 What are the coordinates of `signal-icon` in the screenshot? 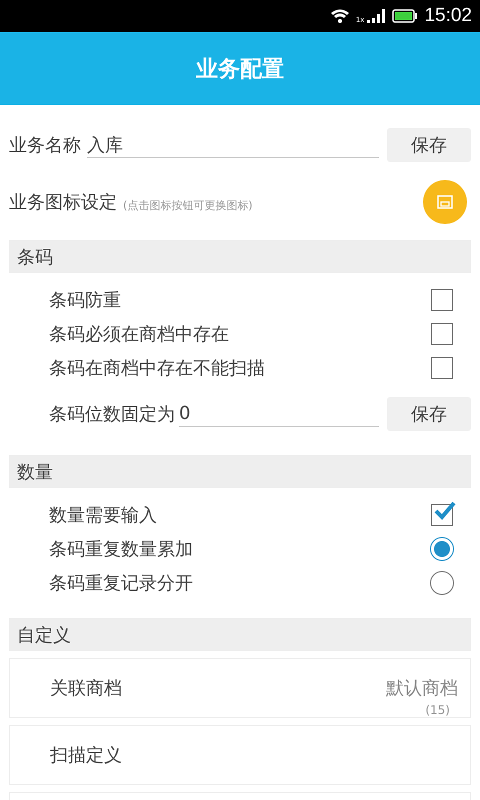 It's located at (376, 16).